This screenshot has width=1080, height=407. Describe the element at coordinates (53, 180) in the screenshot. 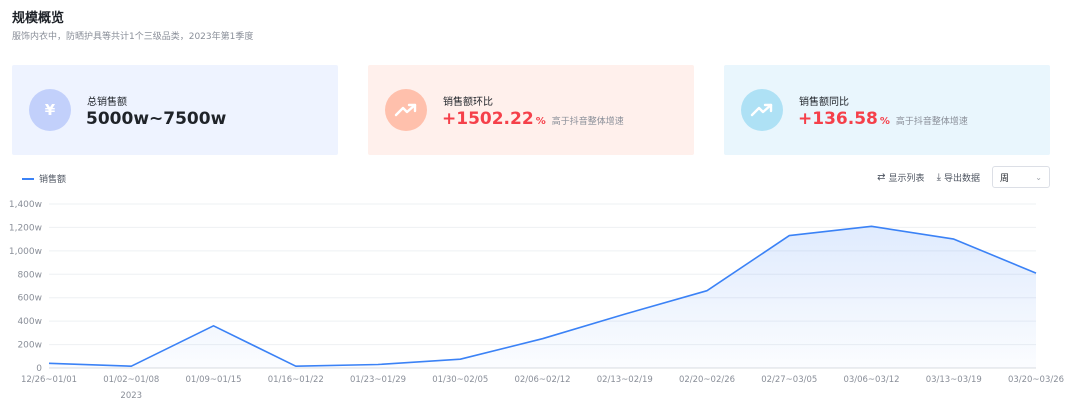

I see `legend-label: 销售额` at that location.